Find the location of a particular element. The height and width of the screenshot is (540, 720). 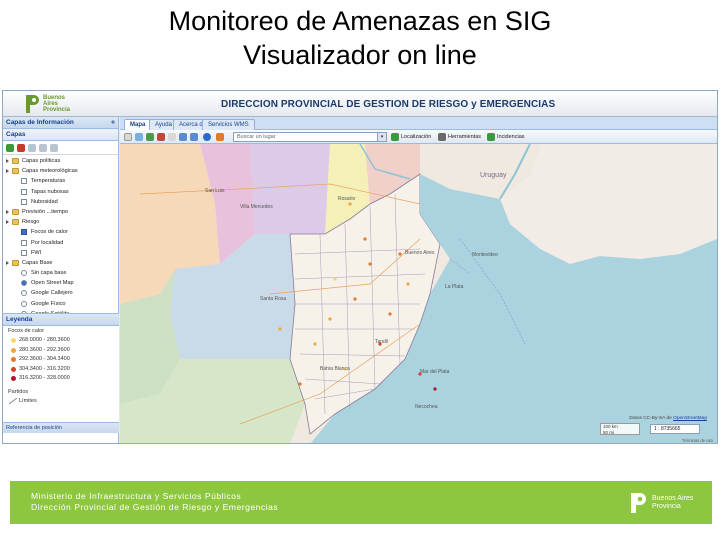

zoom-out-icon is located at coordinates (161, 137).